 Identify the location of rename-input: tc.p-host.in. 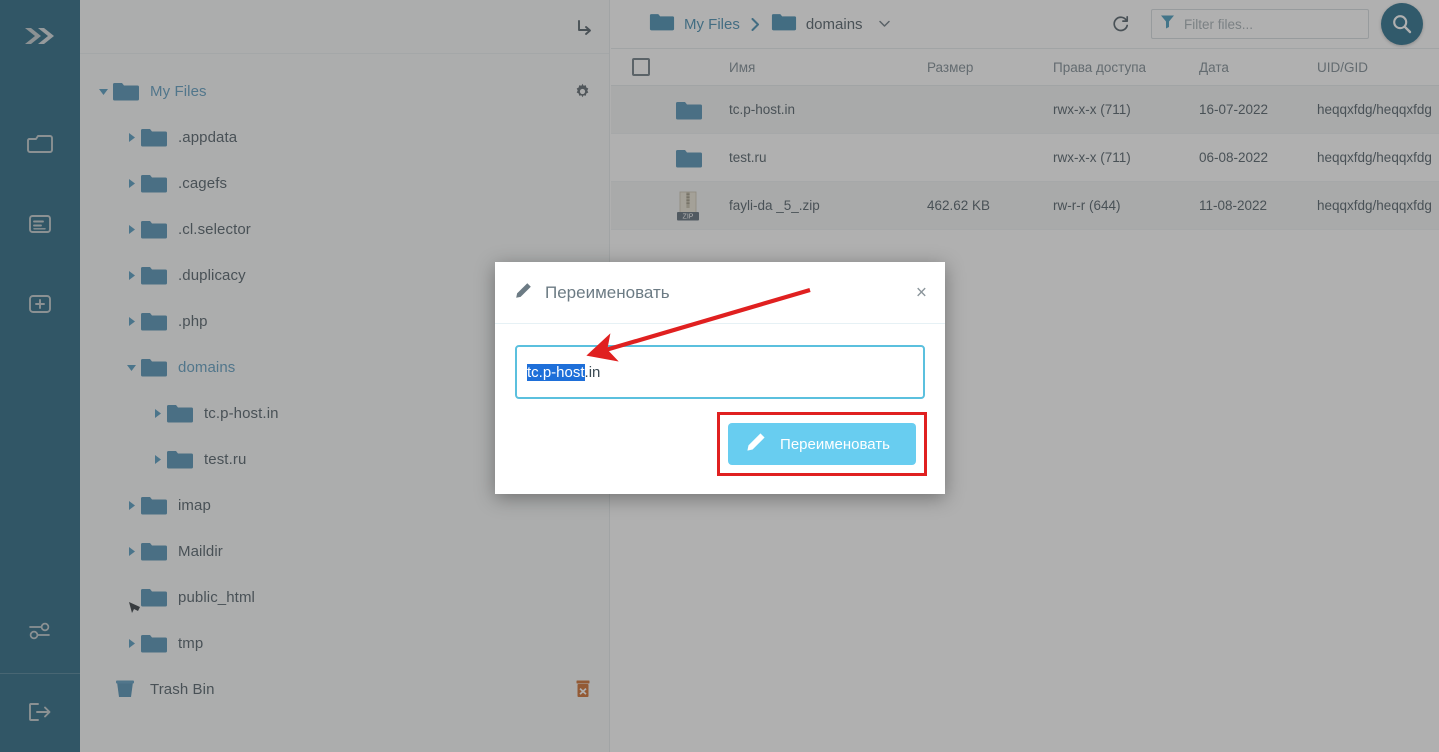
(720, 372).